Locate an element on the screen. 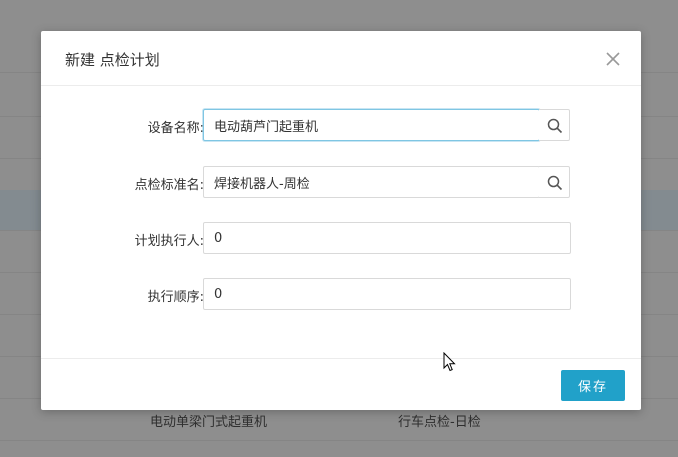  background-divider is located at coordinates (339, 440).